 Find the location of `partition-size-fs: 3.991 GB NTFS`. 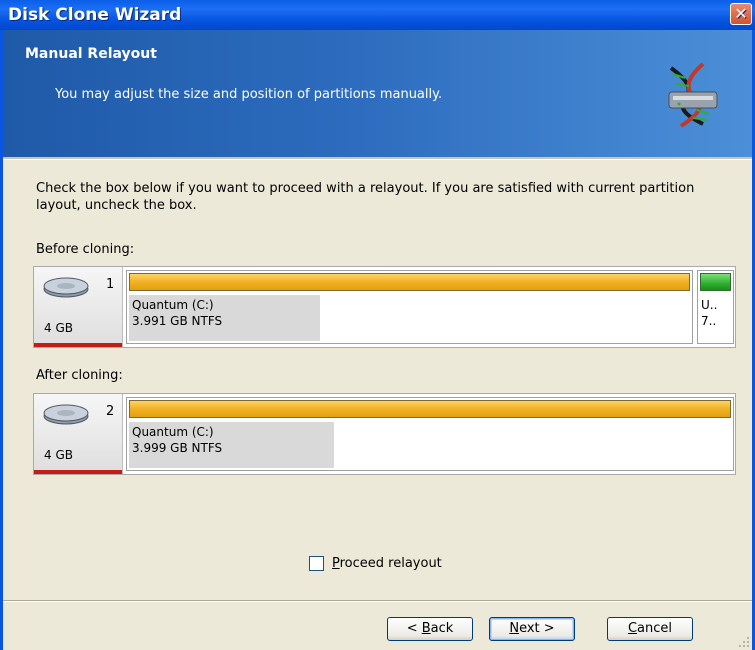

partition-size-fs: 3.991 GB NTFS is located at coordinates (177, 321).